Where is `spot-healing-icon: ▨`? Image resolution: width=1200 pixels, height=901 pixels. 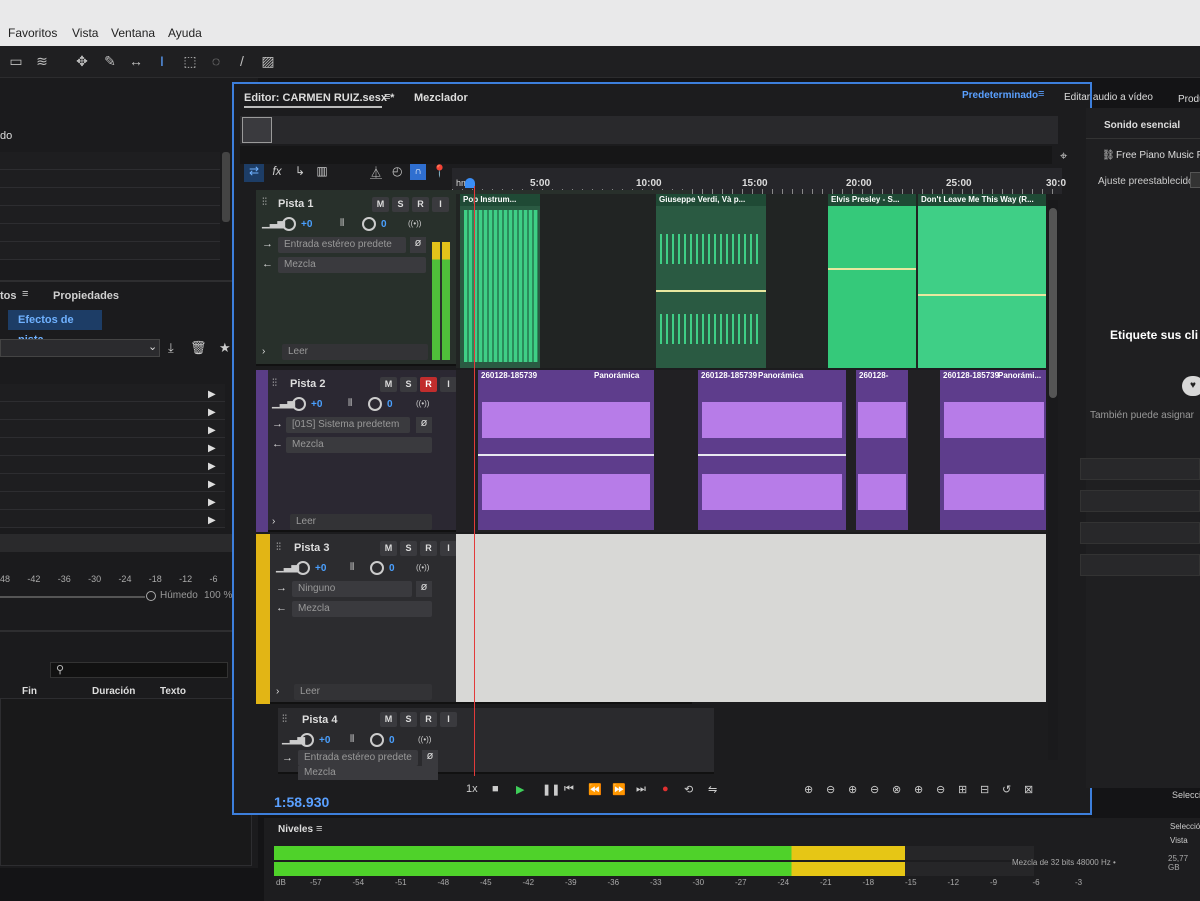
spot-healing-icon: ▨ is located at coordinates (268, 61).